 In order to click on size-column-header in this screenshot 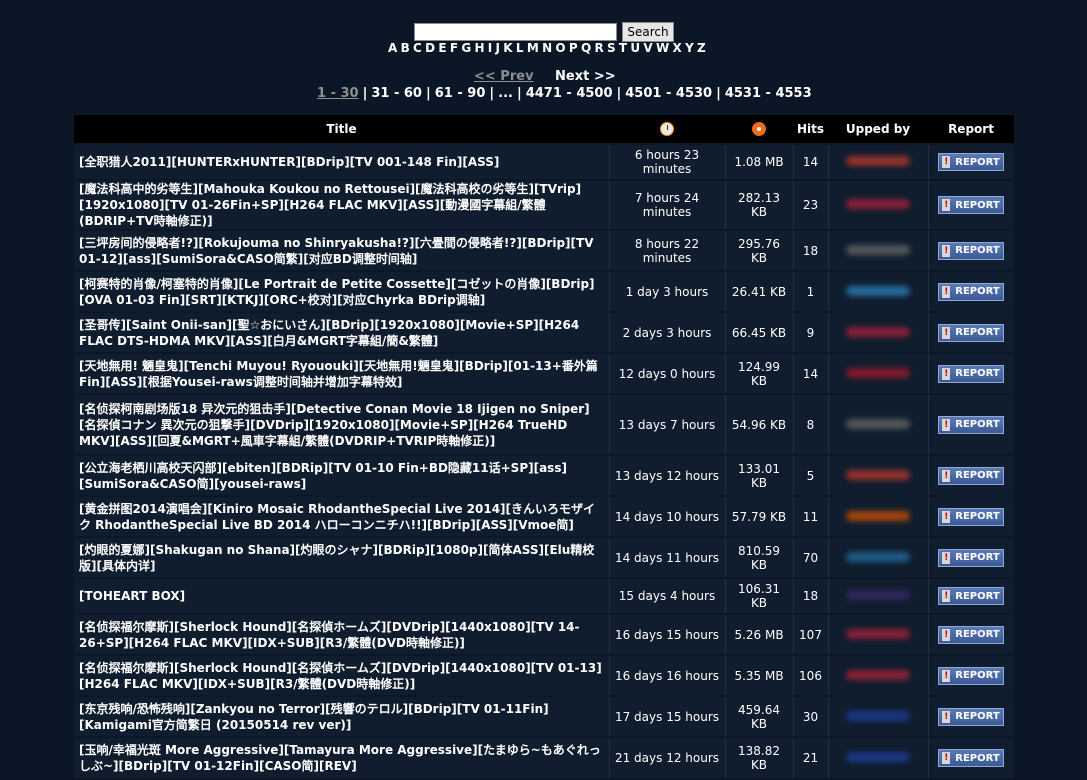, I will do `click(759, 129)`.